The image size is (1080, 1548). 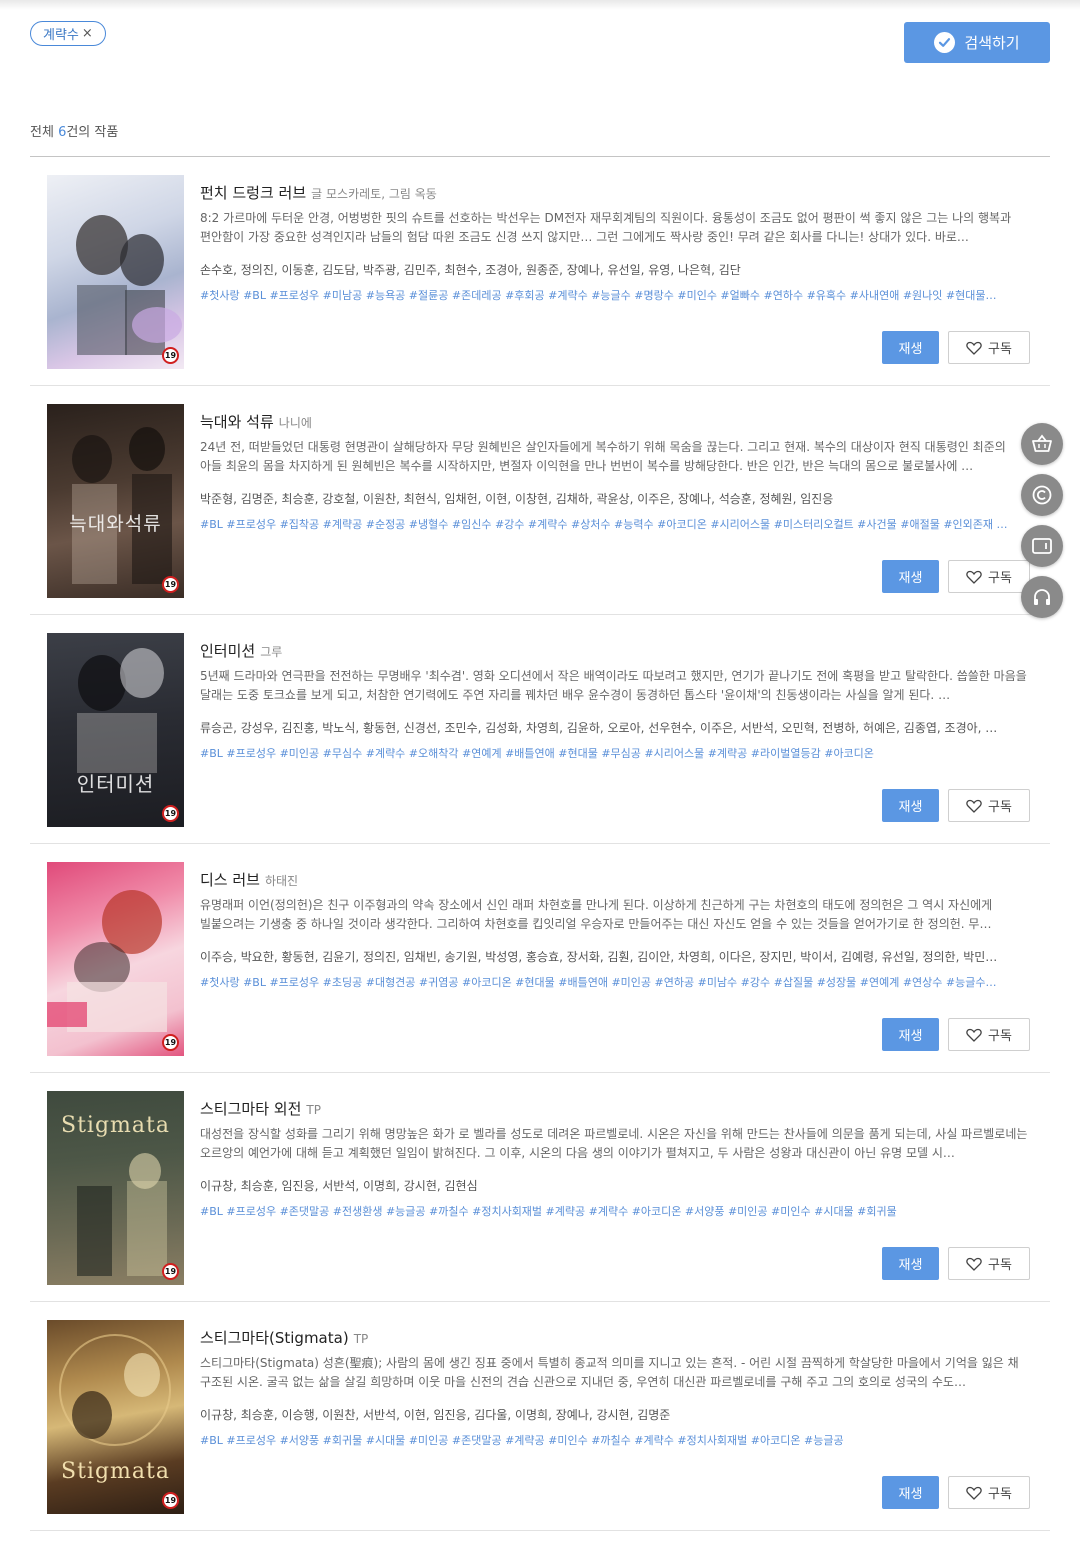 What do you see at coordinates (230, 880) in the screenshot?
I see `work-title: 디스 러브` at bounding box center [230, 880].